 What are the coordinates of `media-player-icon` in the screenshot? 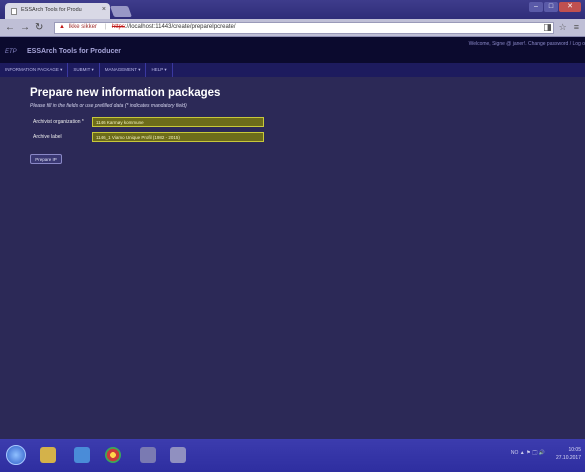 It's located at (82, 455).